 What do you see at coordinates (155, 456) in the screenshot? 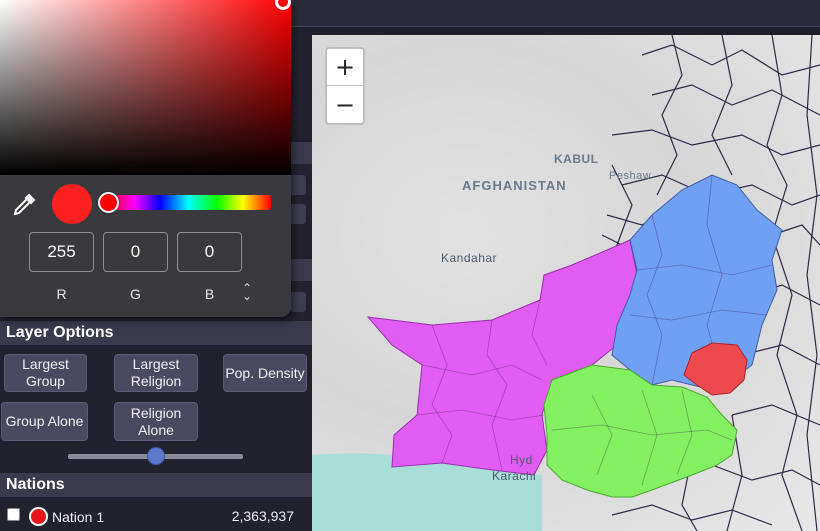
I see `opacity-slider-thumb` at bounding box center [155, 456].